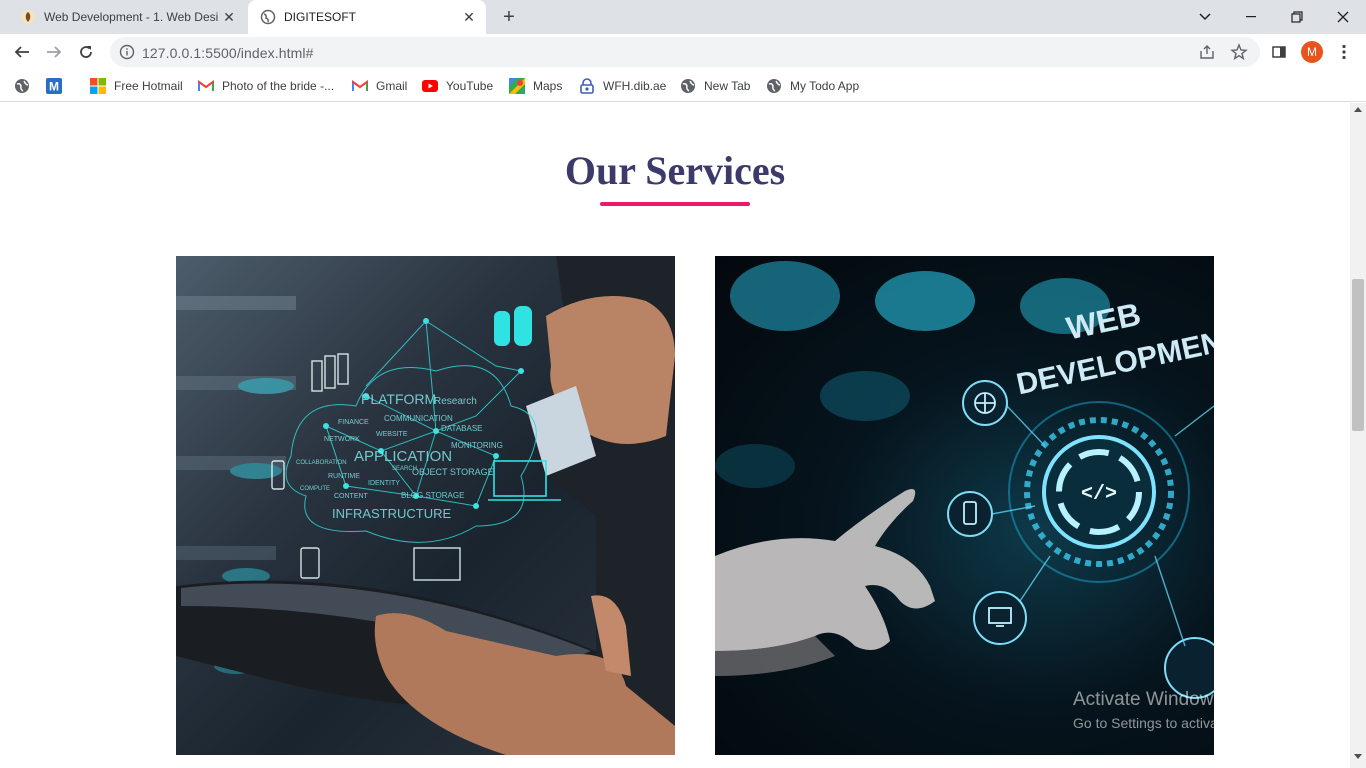 Image resolution: width=1366 pixels, height=768 pixels. I want to click on side-panel-icon, so click(1279, 52).